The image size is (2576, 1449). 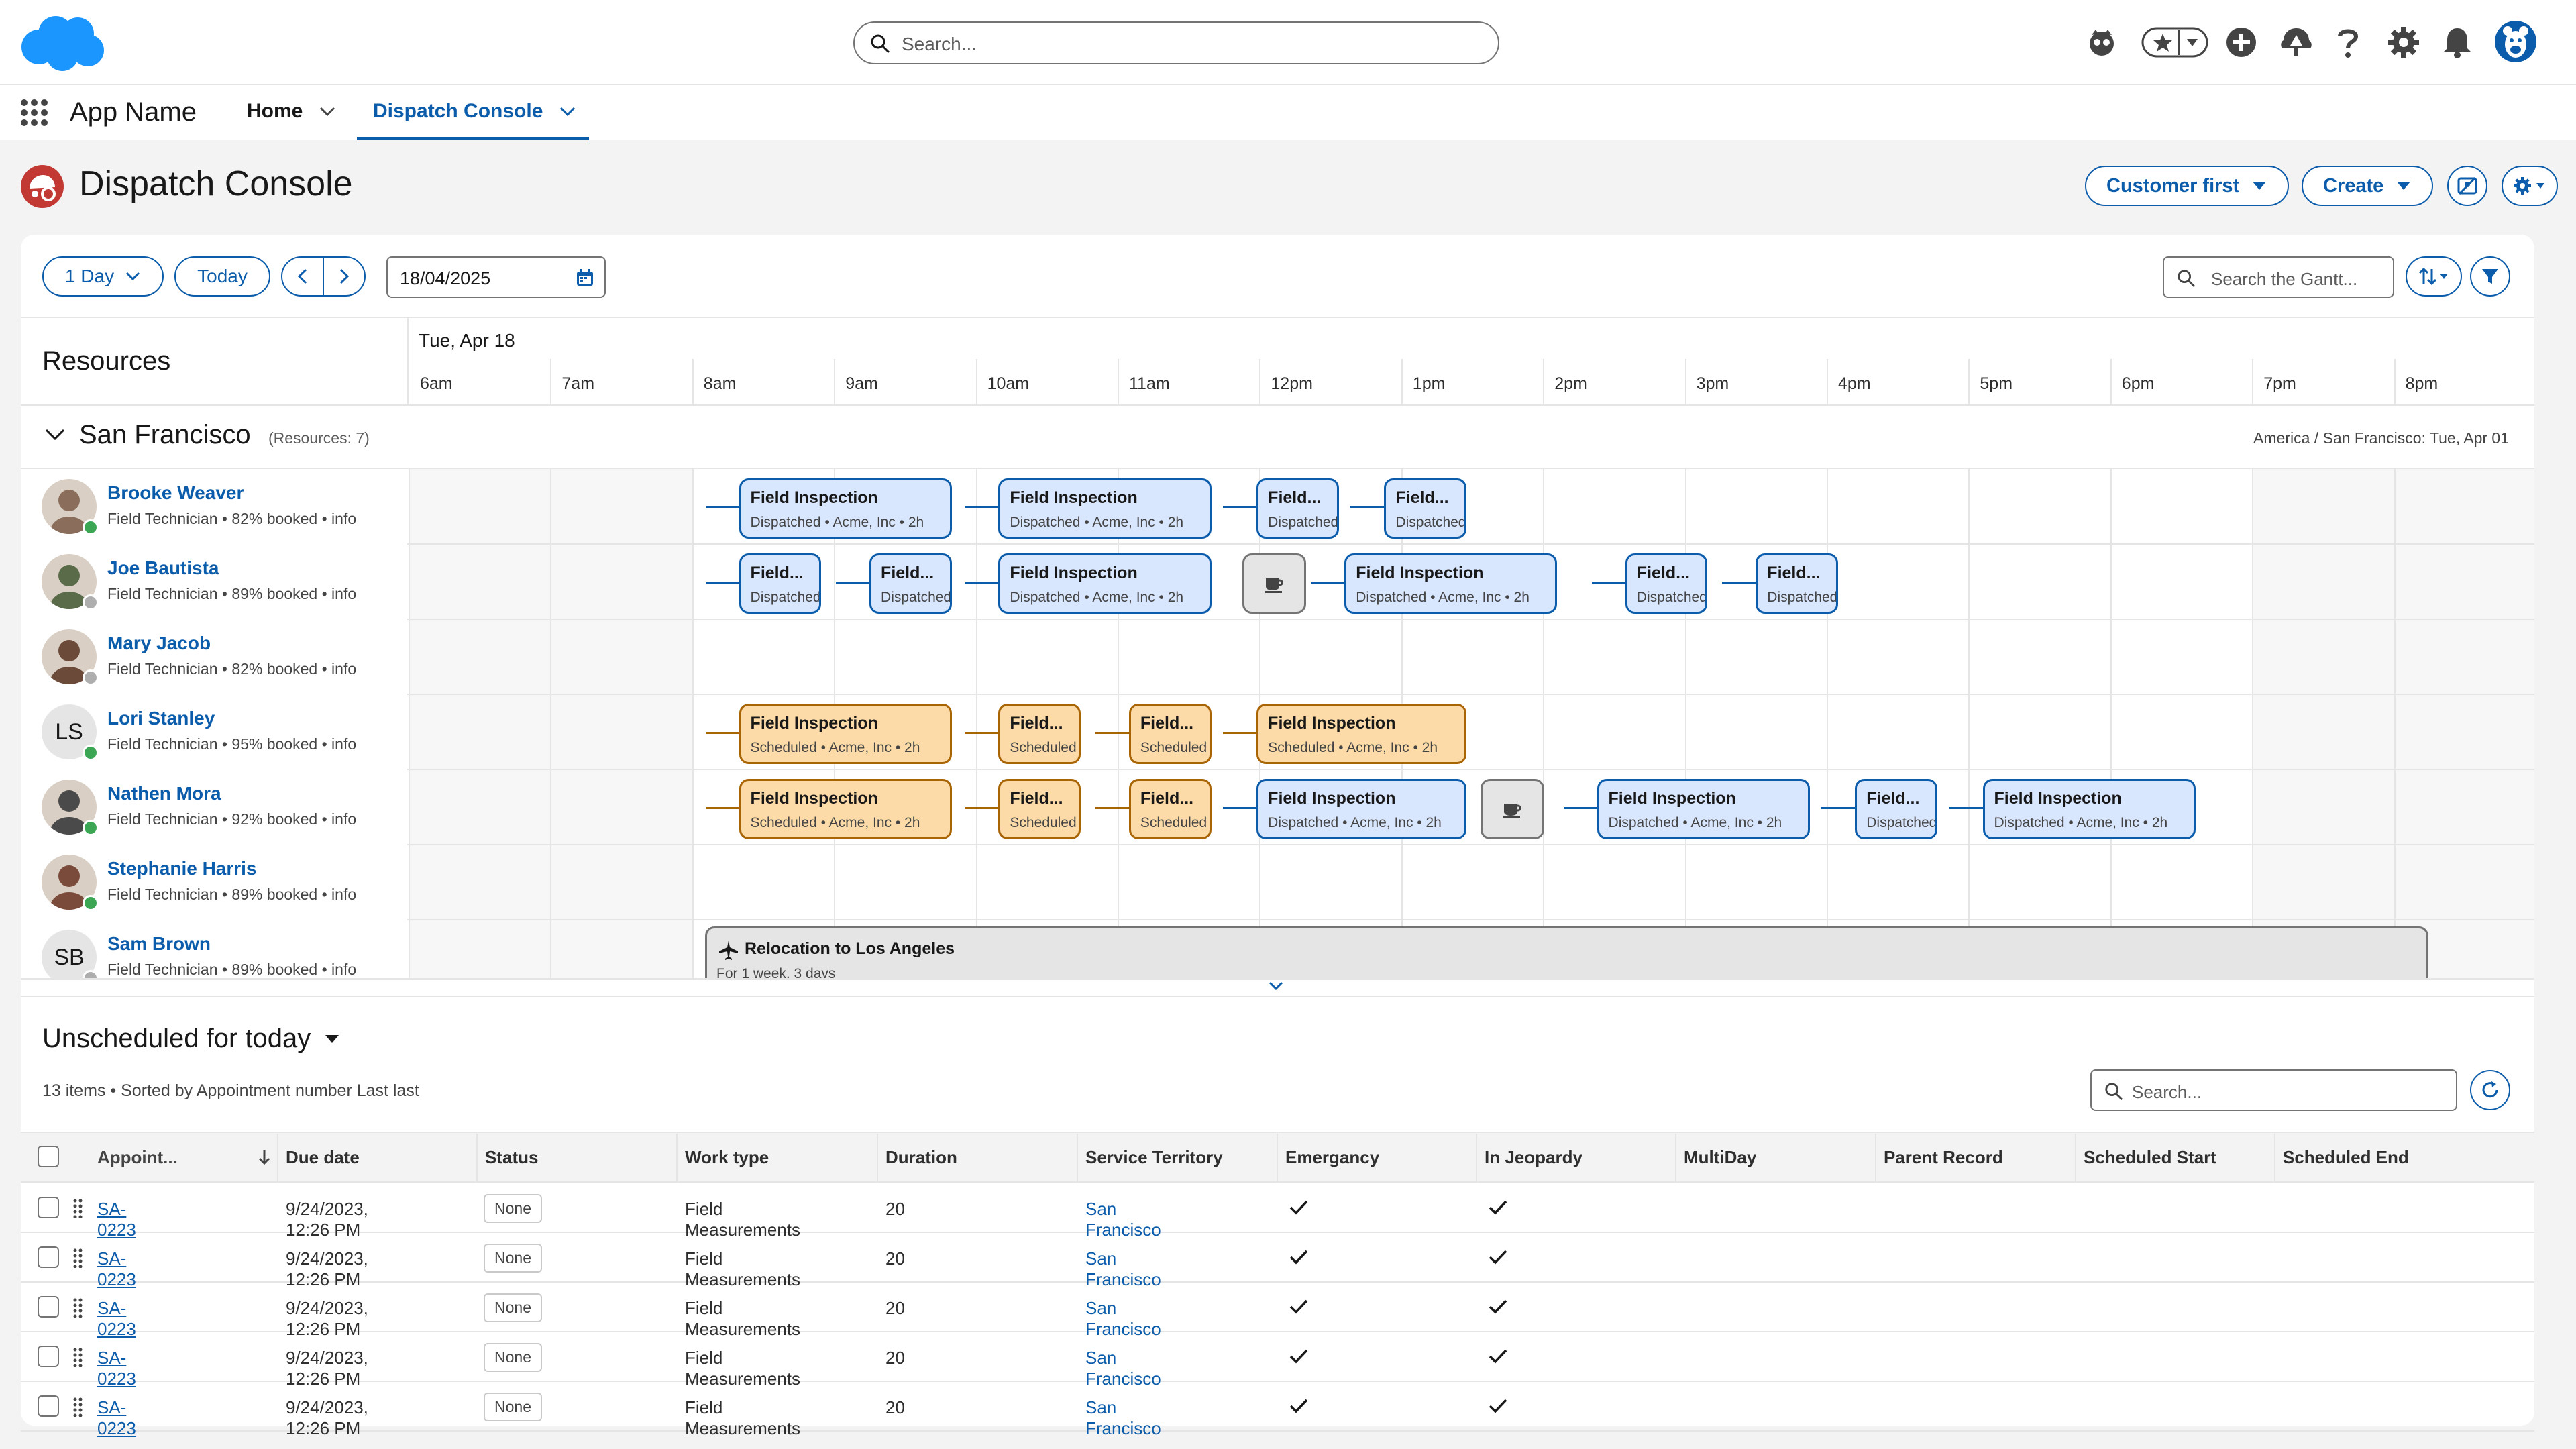 What do you see at coordinates (159, 944) in the screenshot?
I see `resource-name: Sam Brown` at bounding box center [159, 944].